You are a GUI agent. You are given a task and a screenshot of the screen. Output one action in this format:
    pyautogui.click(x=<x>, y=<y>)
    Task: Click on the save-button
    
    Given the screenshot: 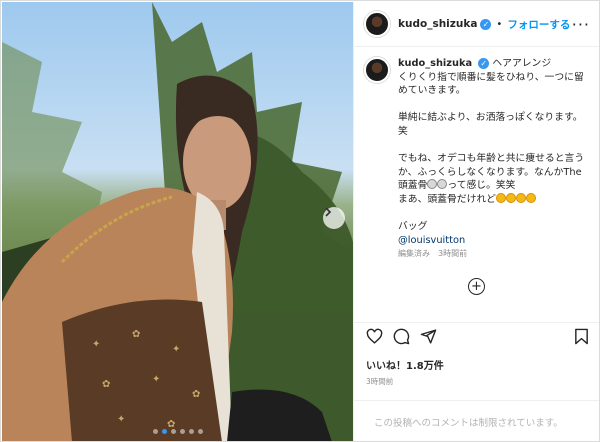 What is the action you would take?
    pyautogui.click(x=581, y=336)
    